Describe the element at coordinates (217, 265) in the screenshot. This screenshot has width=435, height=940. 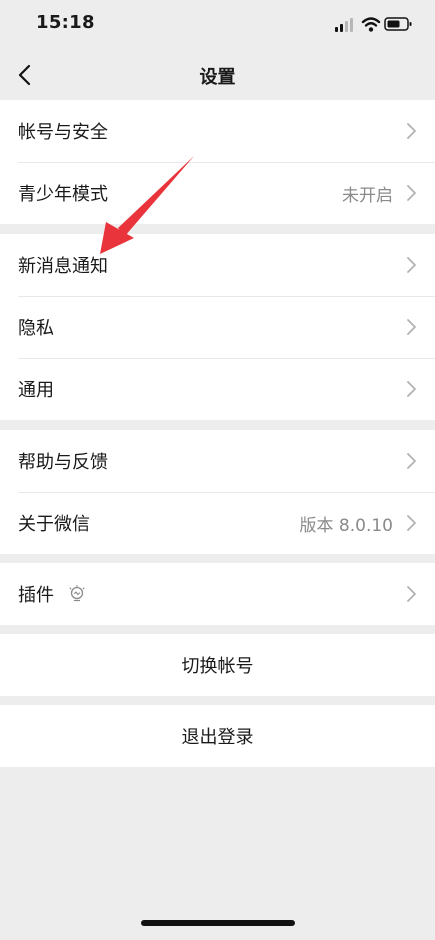
I see `settings-item-notifications: 新消息通知` at that location.